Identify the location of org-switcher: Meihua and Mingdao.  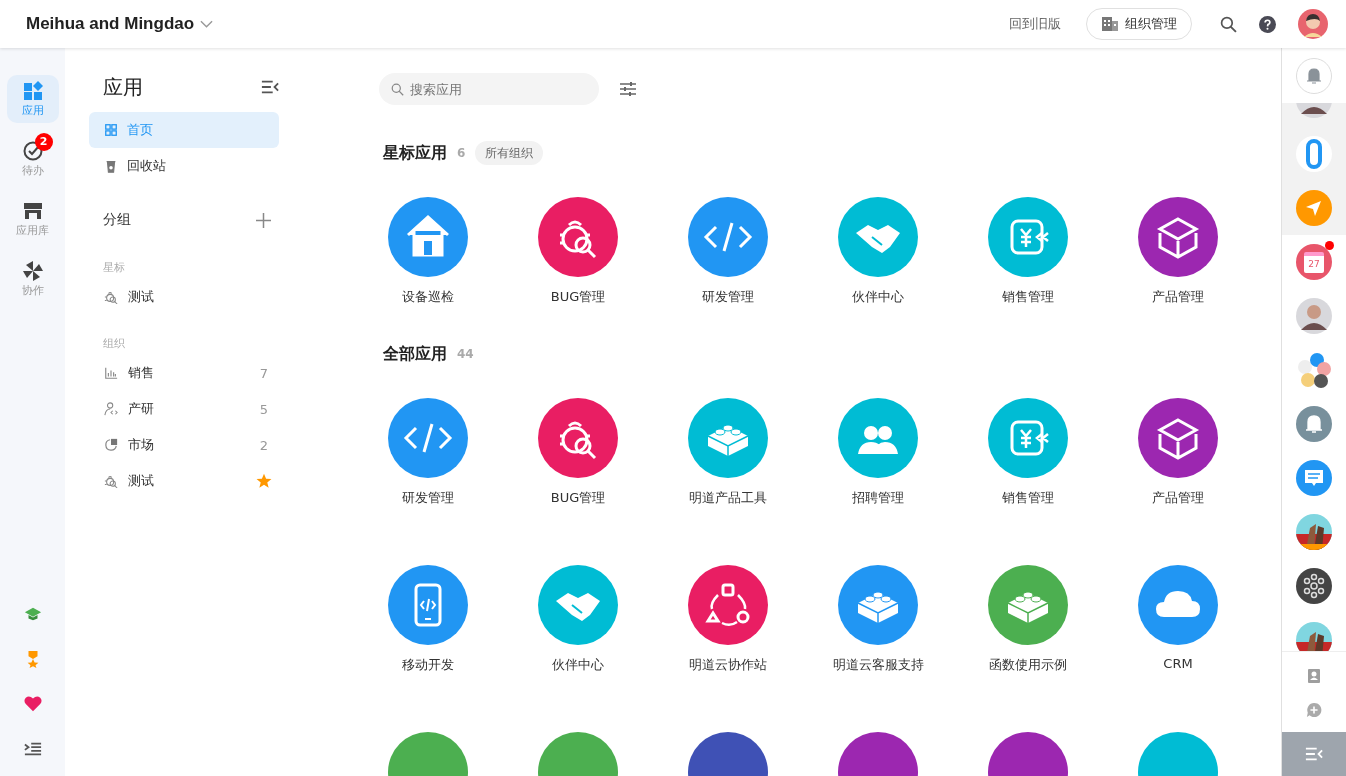
(120, 24).